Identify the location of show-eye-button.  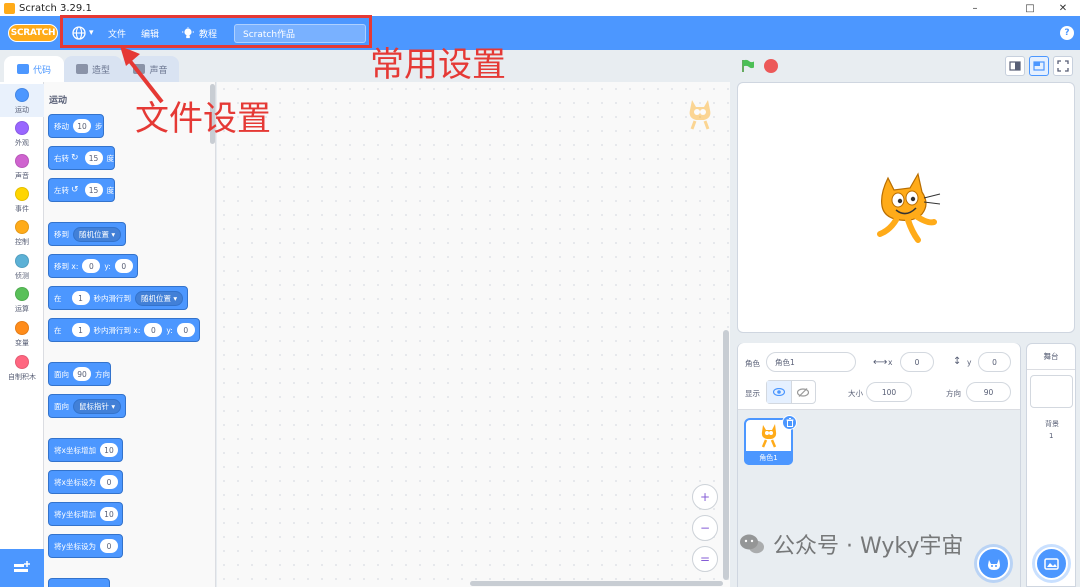
(779, 392).